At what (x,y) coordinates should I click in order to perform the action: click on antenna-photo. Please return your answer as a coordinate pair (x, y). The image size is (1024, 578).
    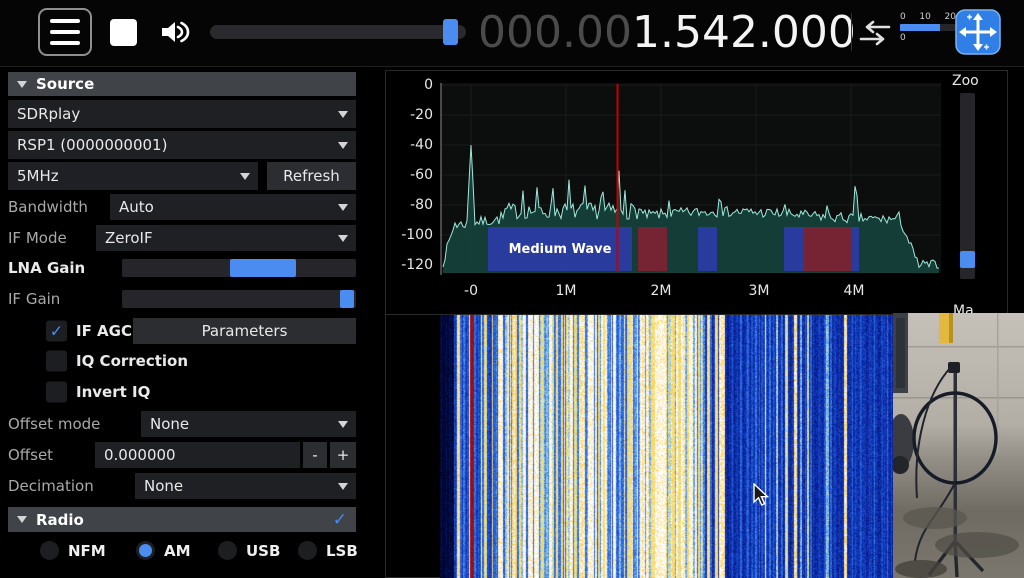
    Looking at the image, I should click on (958, 445).